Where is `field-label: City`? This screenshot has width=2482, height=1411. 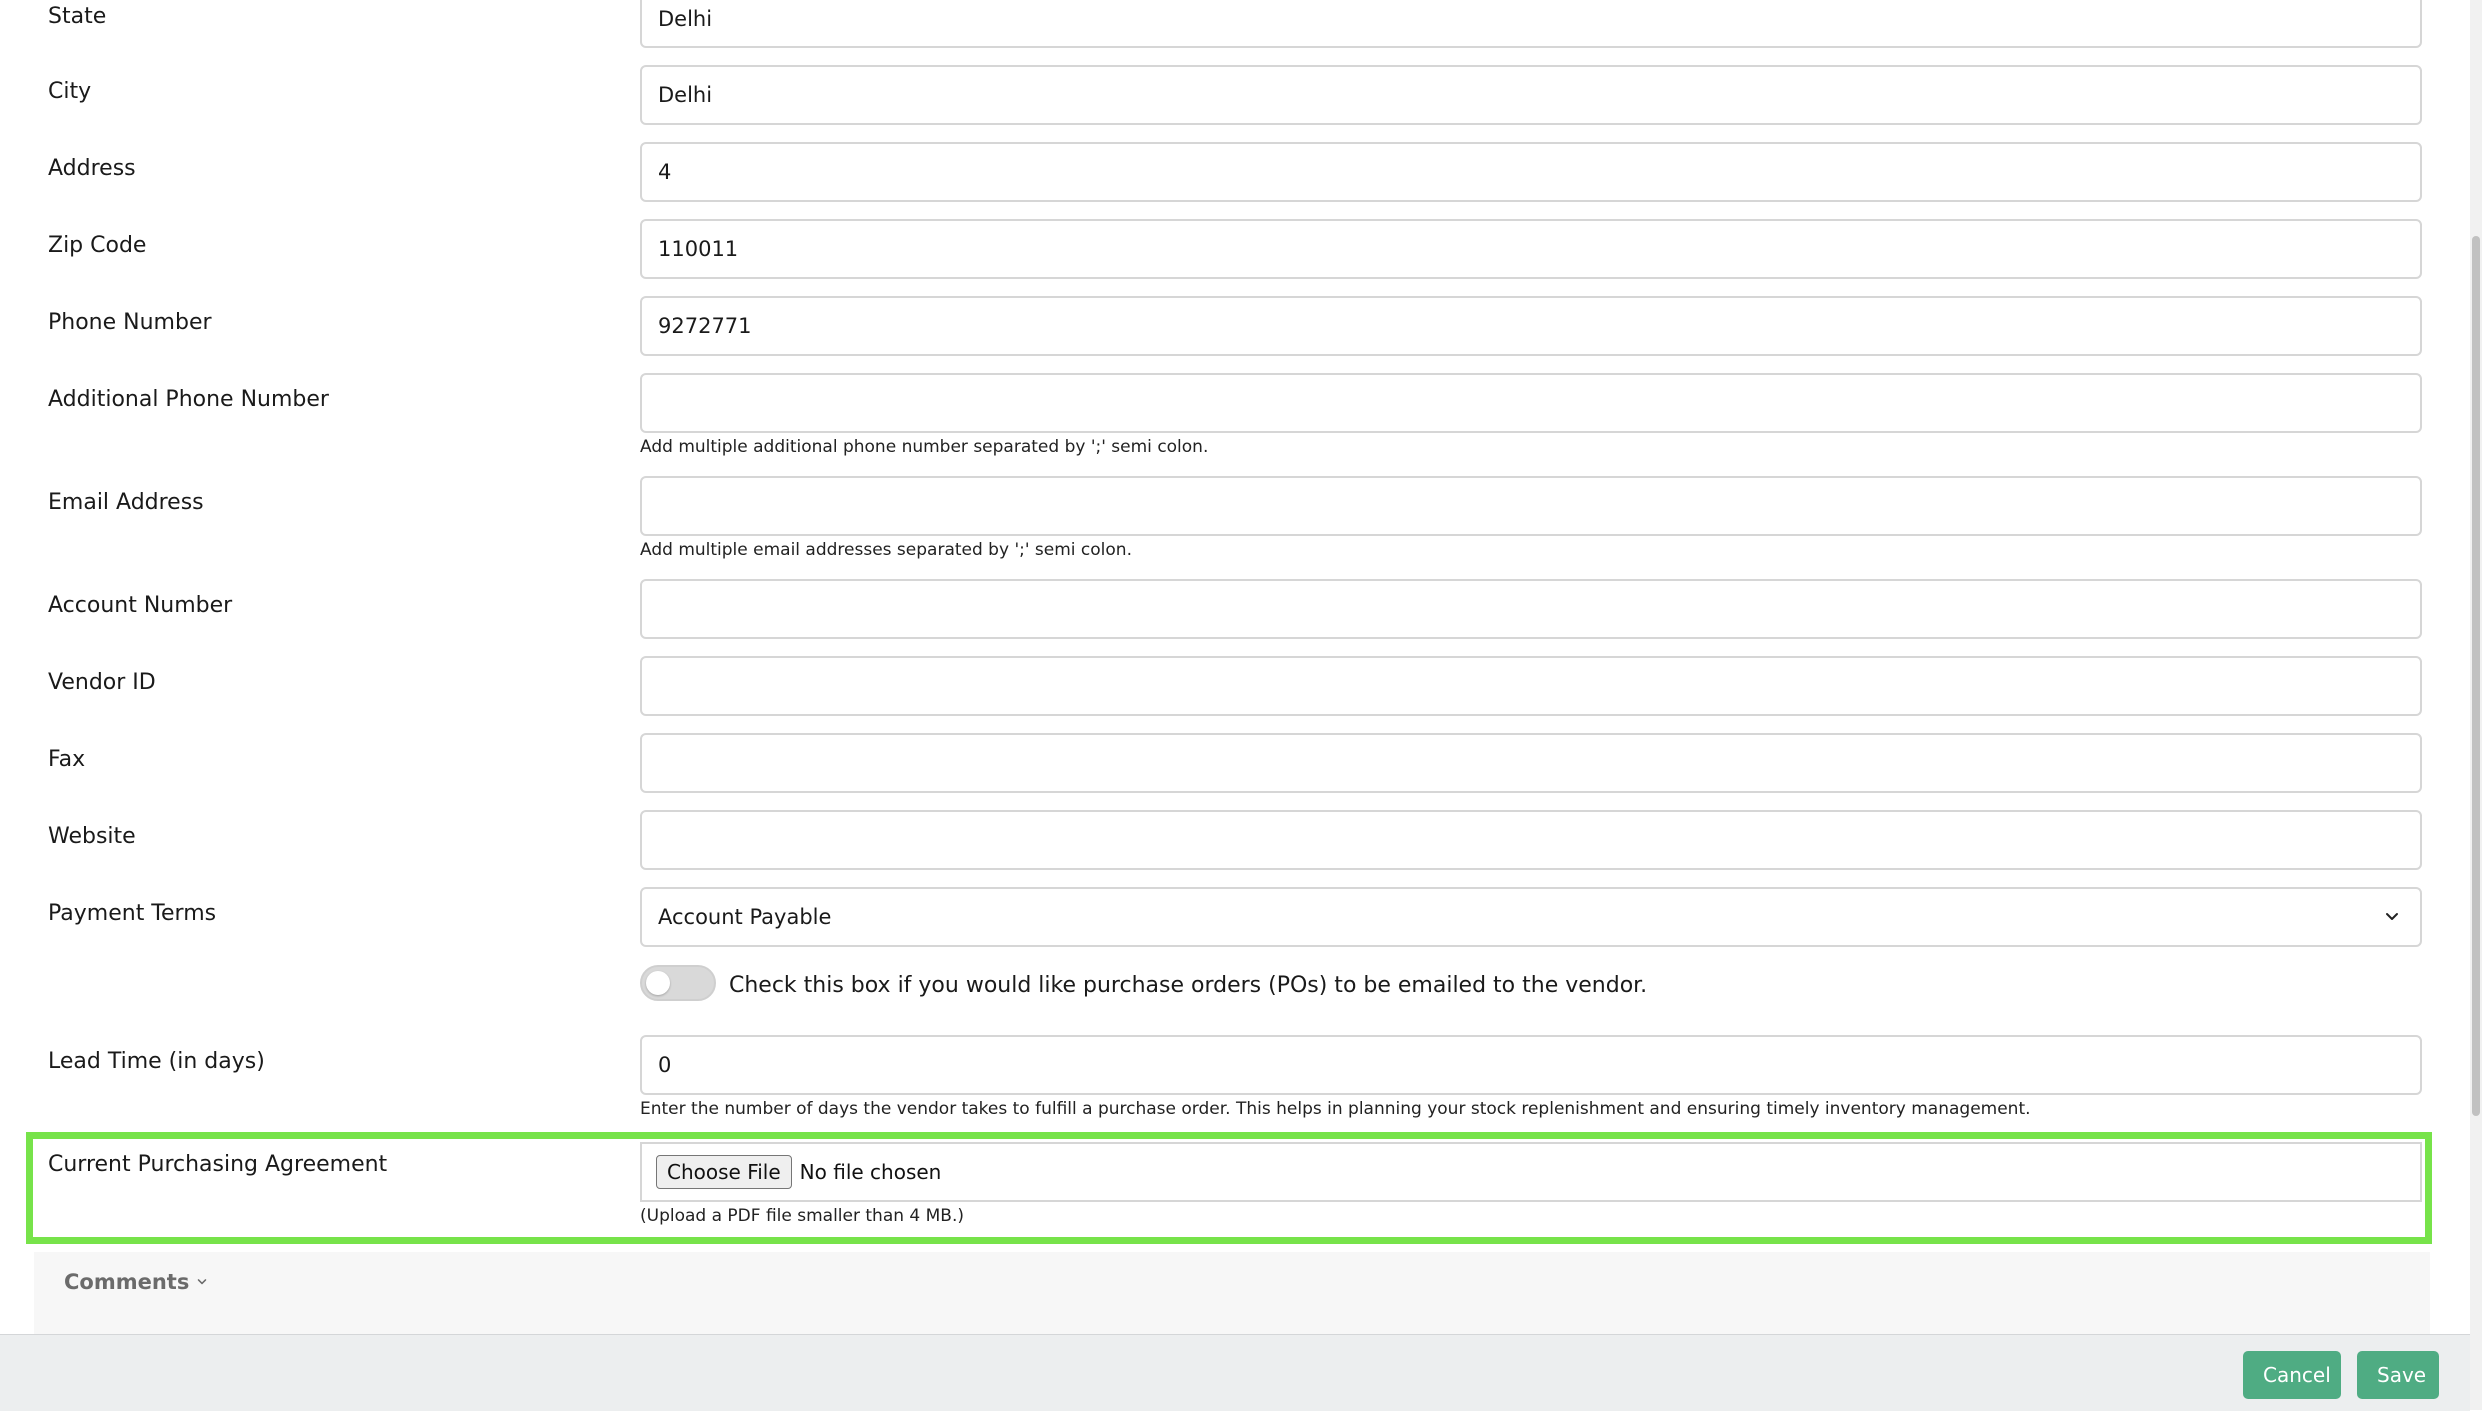
field-label: City is located at coordinates (70, 91).